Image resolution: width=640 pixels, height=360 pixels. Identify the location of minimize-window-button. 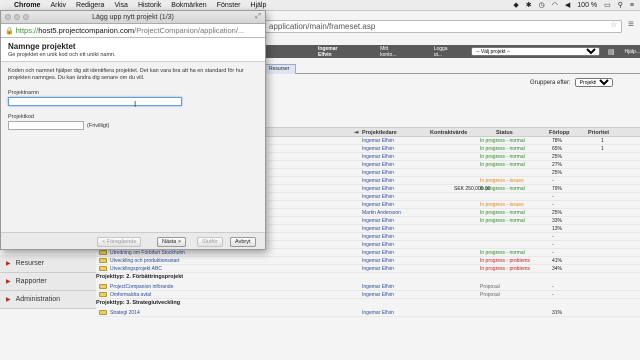
(17, 17).